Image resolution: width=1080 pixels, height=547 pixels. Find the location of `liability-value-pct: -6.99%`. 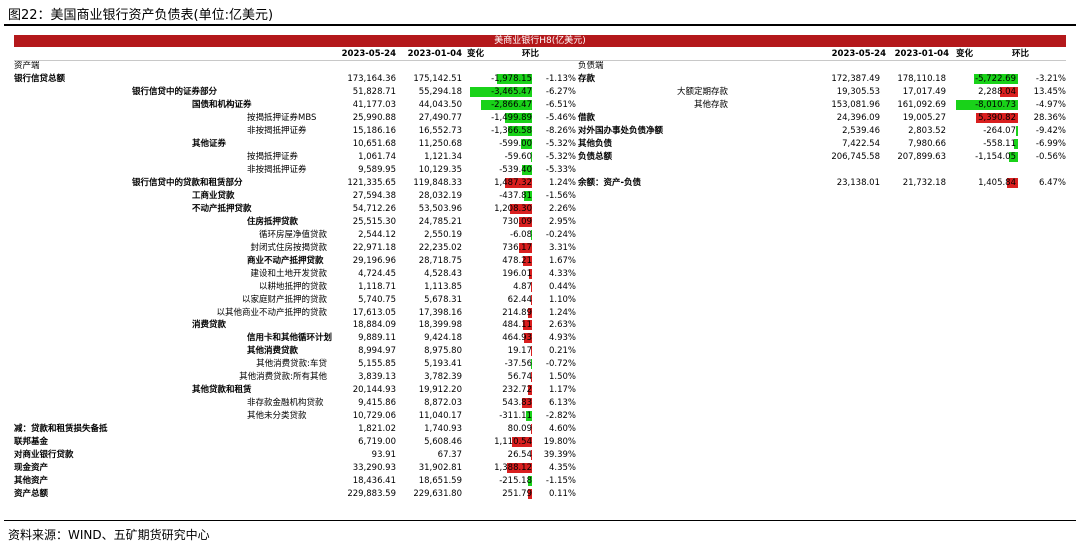

liability-value-pct: -6.99% is located at coordinates (1050, 143).